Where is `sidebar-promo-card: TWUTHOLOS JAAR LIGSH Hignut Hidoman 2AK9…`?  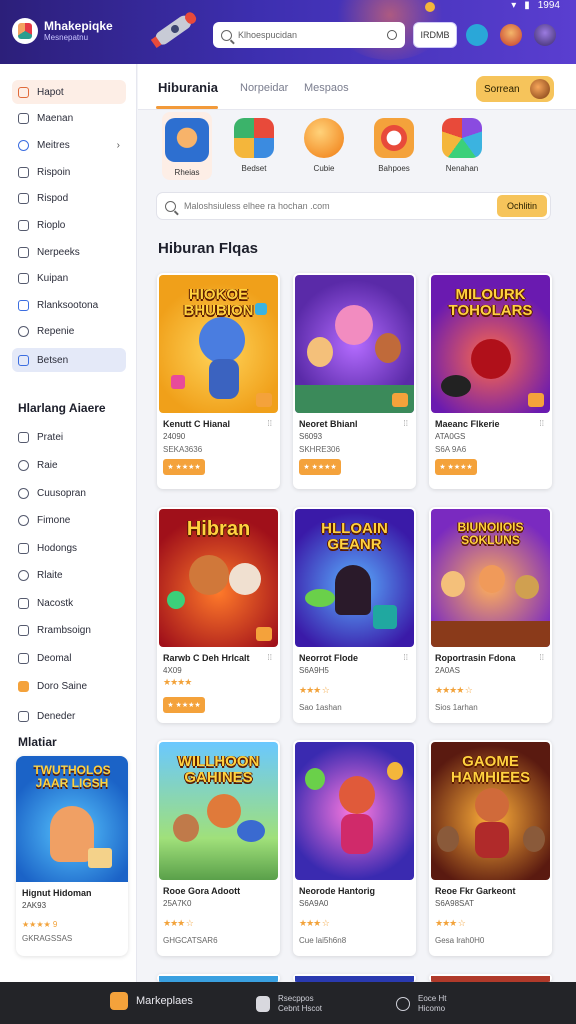 sidebar-promo-card: TWUTHOLOS JAAR LIGSH Hignut Hidoman 2AK9… is located at coordinates (72, 856).